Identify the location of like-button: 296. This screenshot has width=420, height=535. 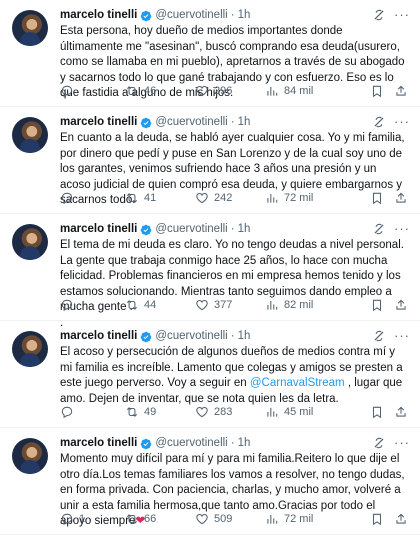
(230, 91).